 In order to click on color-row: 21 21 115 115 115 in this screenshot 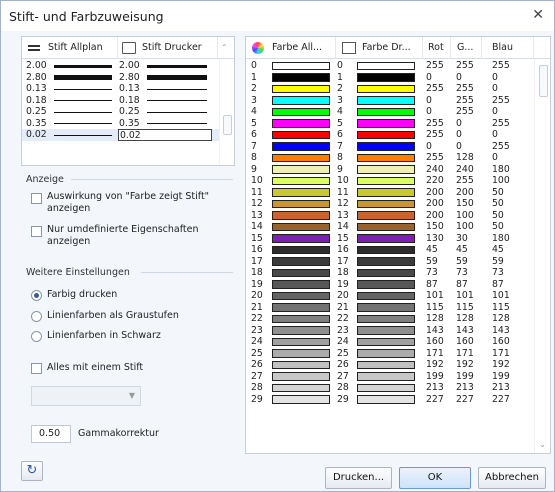, I will do `click(390, 308)`.